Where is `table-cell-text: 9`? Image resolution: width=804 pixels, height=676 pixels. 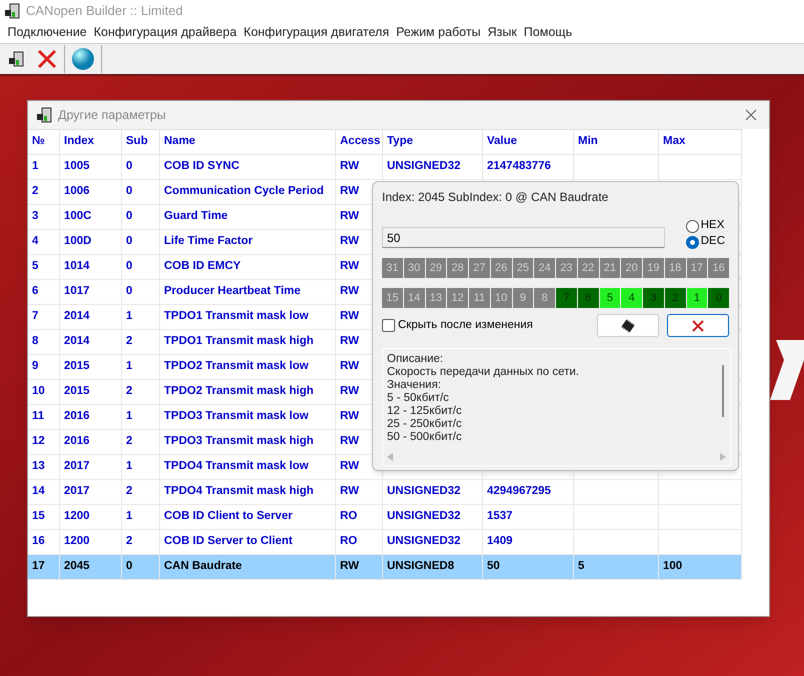 table-cell-text: 9 is located at coordinates (35, 366).